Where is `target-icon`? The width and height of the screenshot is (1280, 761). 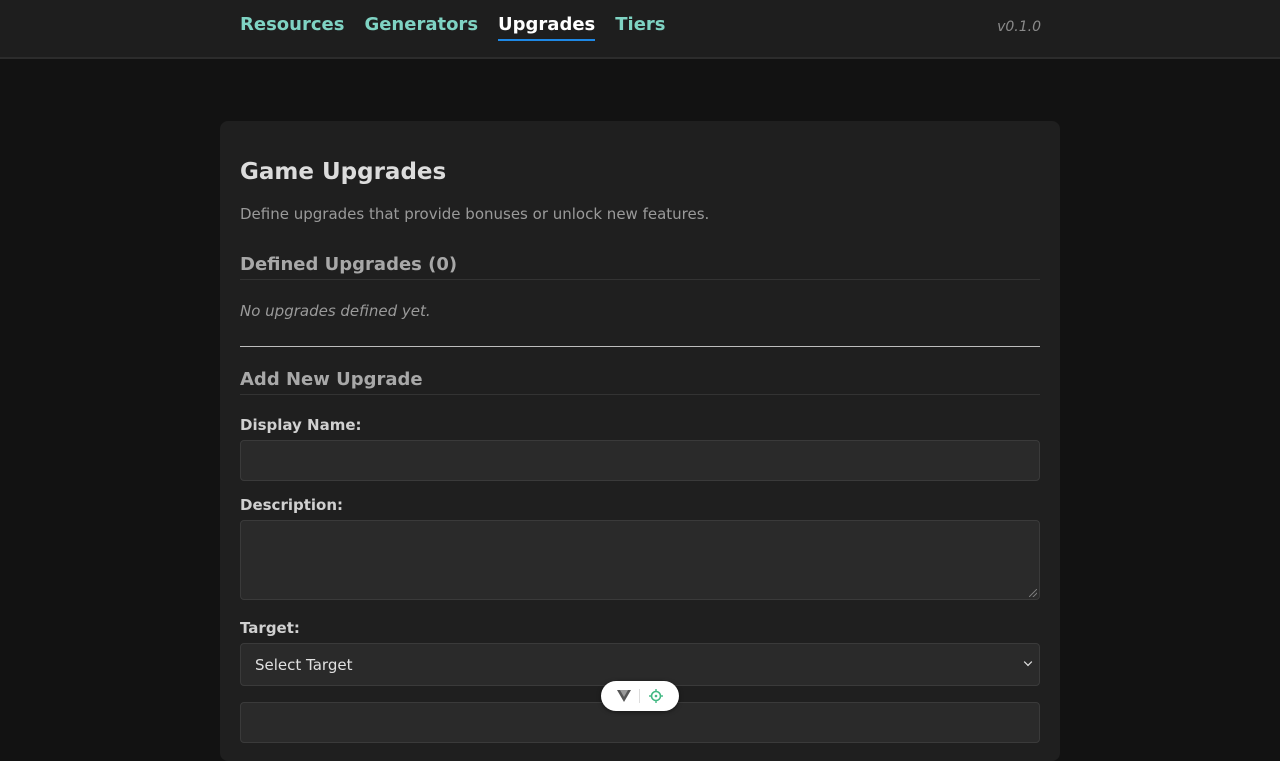 target-icon is located at coordinates (655, 696).